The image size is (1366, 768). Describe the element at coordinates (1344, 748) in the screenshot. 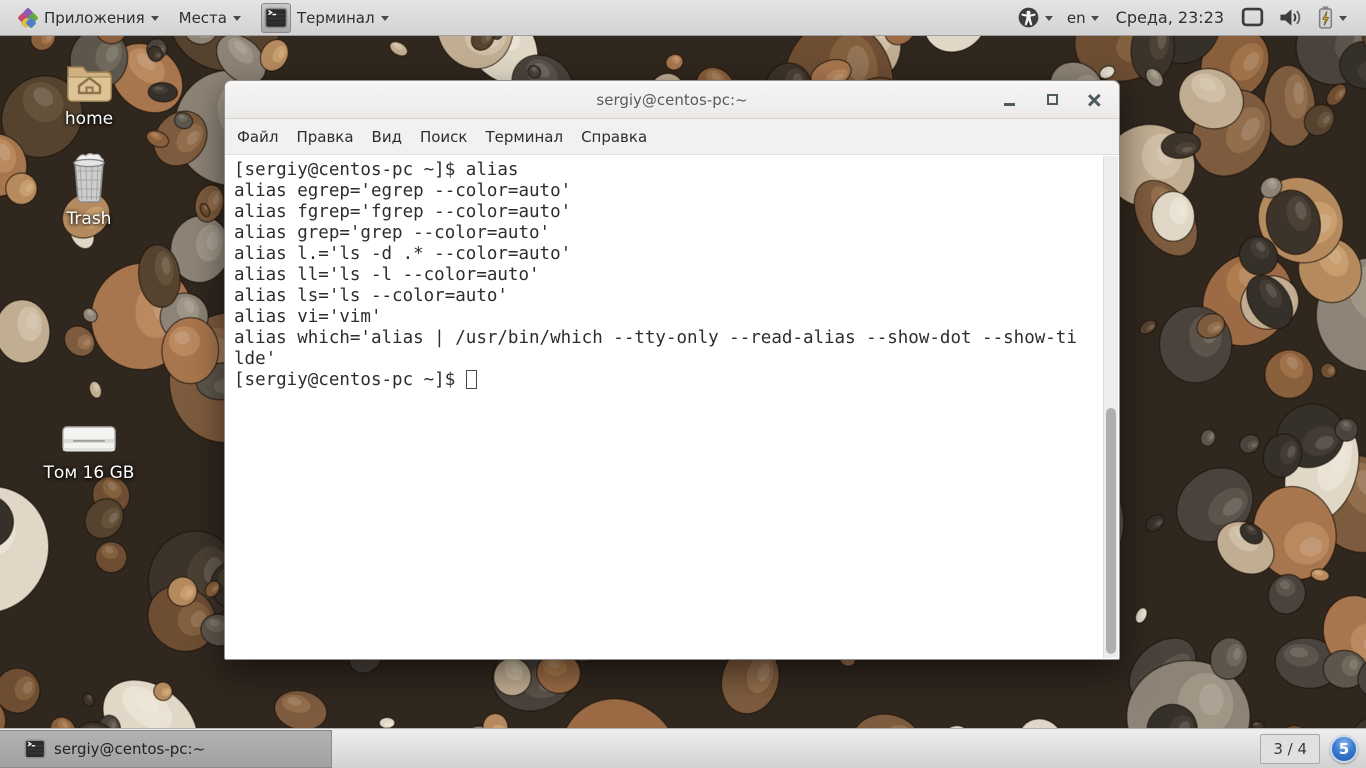

I see `notification-badge: 5` at that location.